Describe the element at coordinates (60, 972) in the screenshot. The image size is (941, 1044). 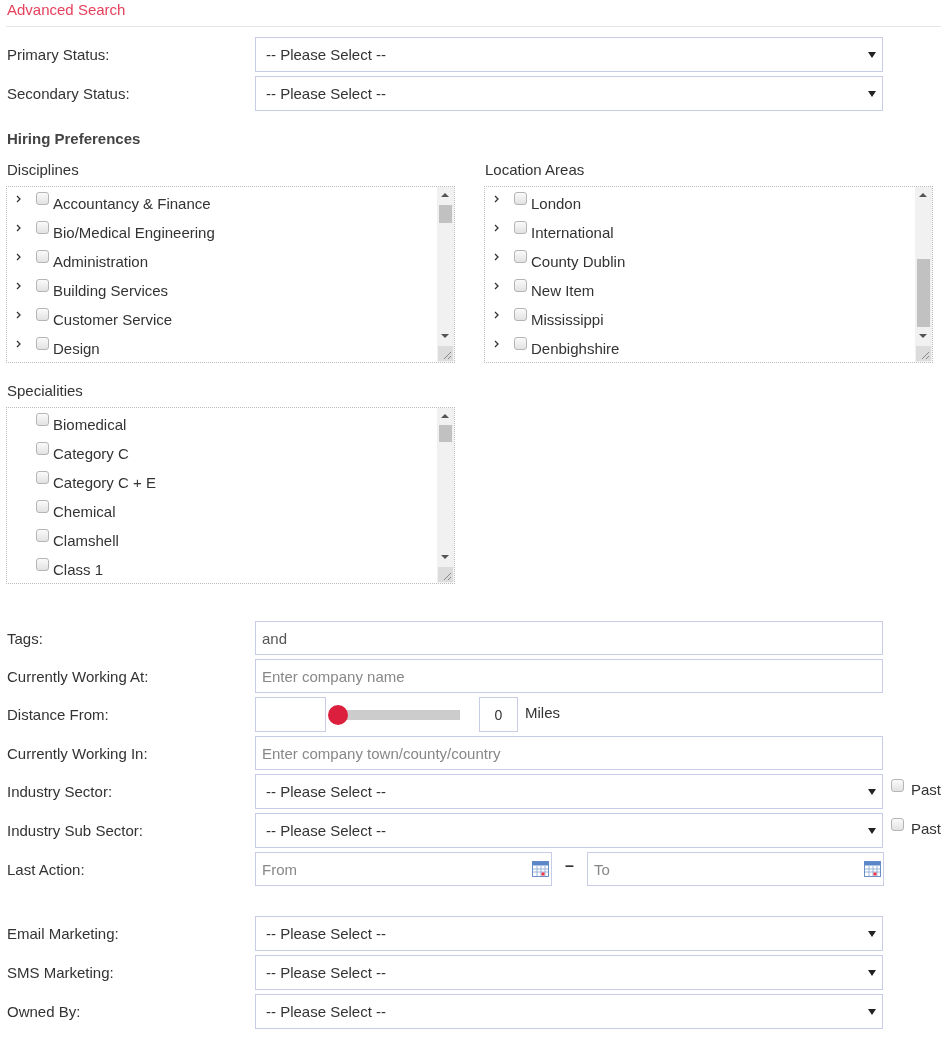
I see `field-label: SMS Marketing:` at that location.